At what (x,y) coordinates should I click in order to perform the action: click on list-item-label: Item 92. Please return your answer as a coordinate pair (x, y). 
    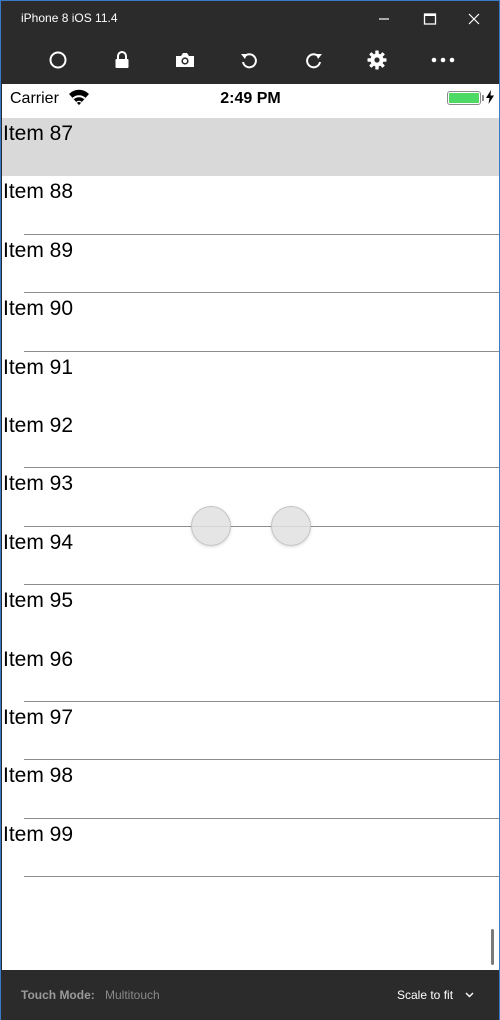
    Looking at the image, I should click on (38, 425).